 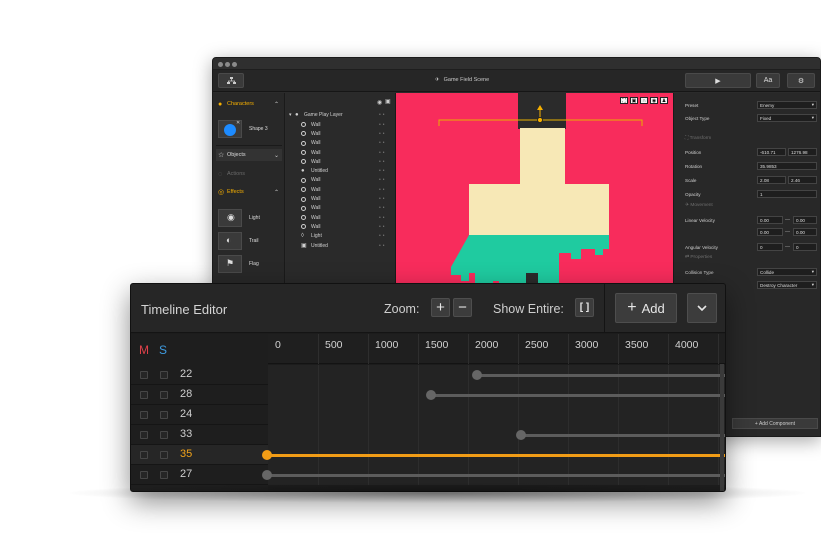 I want to click on minimize-window-dot, so click(x=227, y=64).